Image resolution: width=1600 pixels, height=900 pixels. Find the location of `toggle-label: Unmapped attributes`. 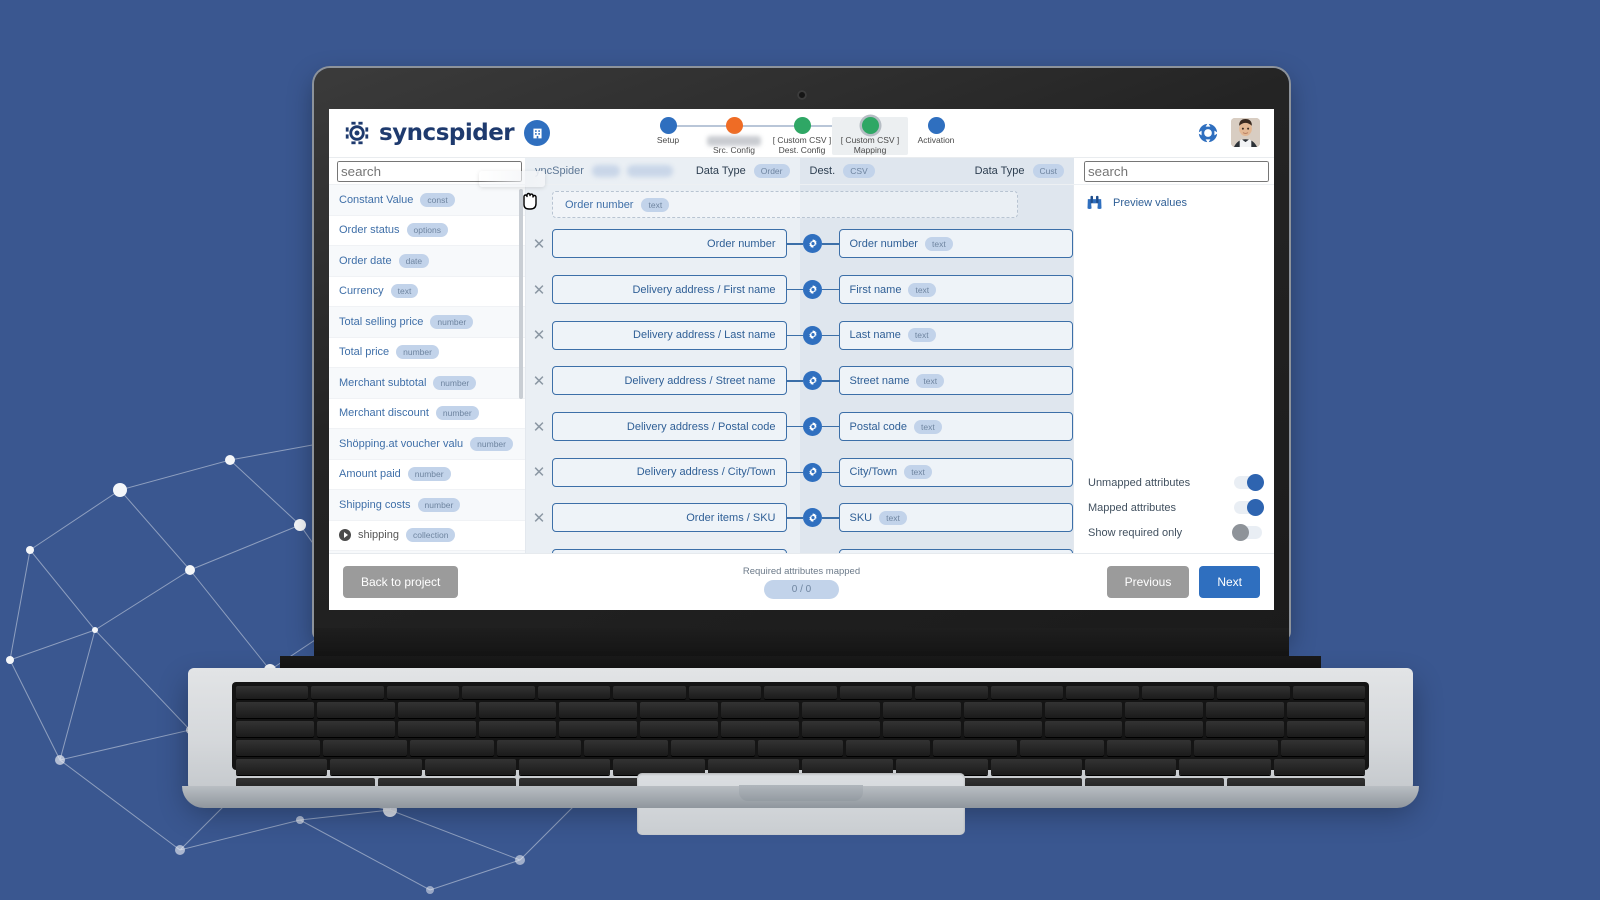

toggle-label: Unmapped attributes is located at coordinates (1139, 482).